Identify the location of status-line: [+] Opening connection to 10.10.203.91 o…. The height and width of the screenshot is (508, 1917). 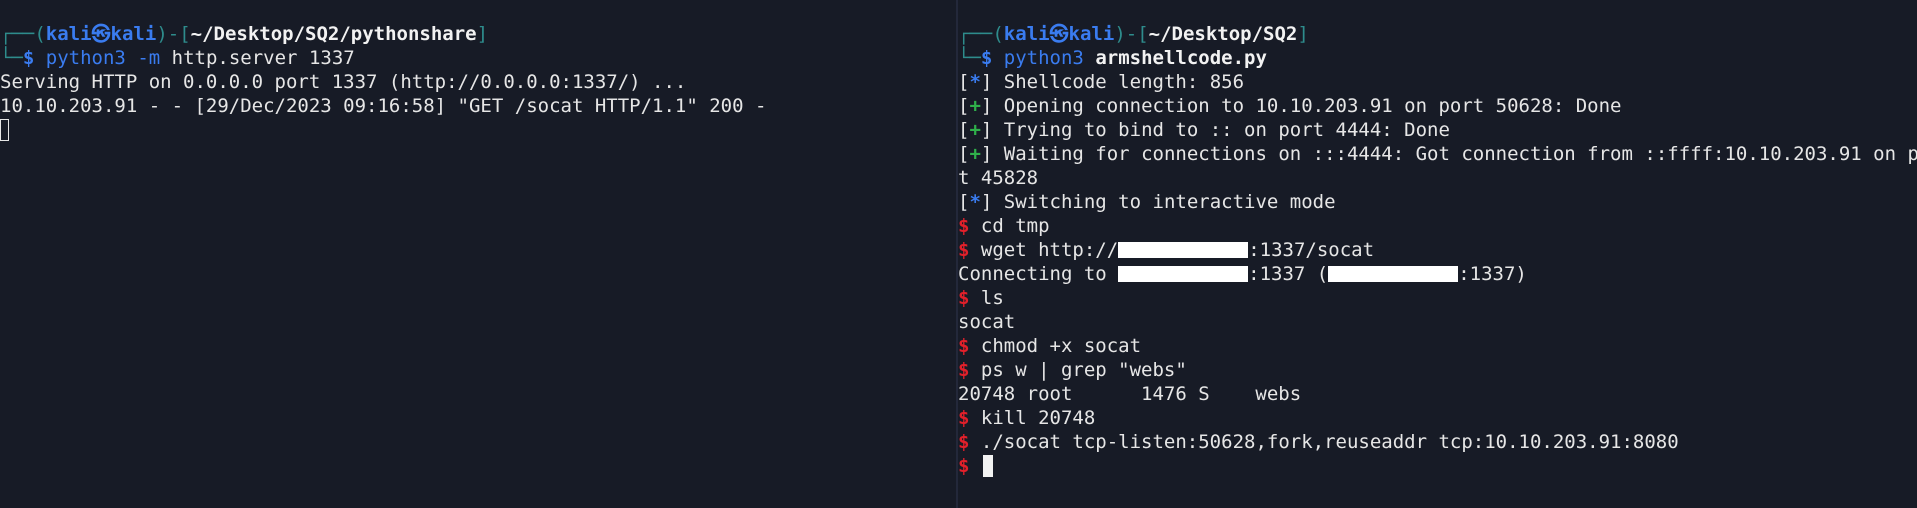
(1290, 106).